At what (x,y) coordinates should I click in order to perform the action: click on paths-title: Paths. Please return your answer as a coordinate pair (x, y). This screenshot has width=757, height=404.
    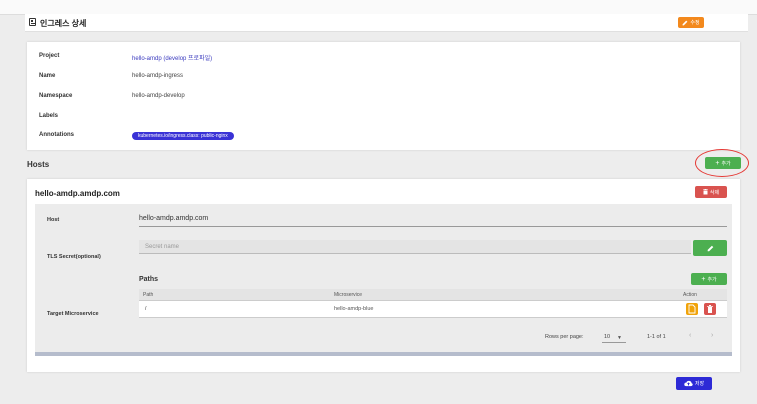
    Looking at the image, I should click on (149, 279).